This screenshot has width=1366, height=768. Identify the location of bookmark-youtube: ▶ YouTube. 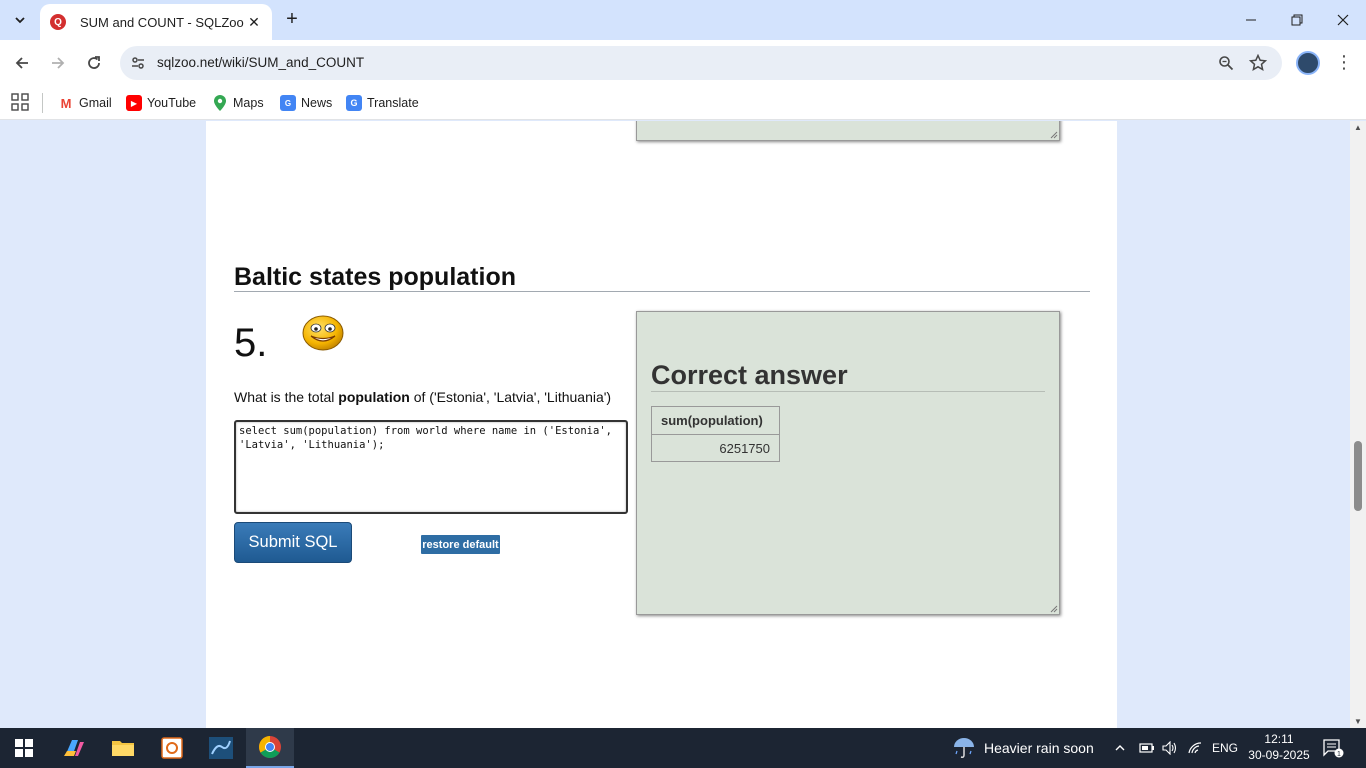
(161, 103).